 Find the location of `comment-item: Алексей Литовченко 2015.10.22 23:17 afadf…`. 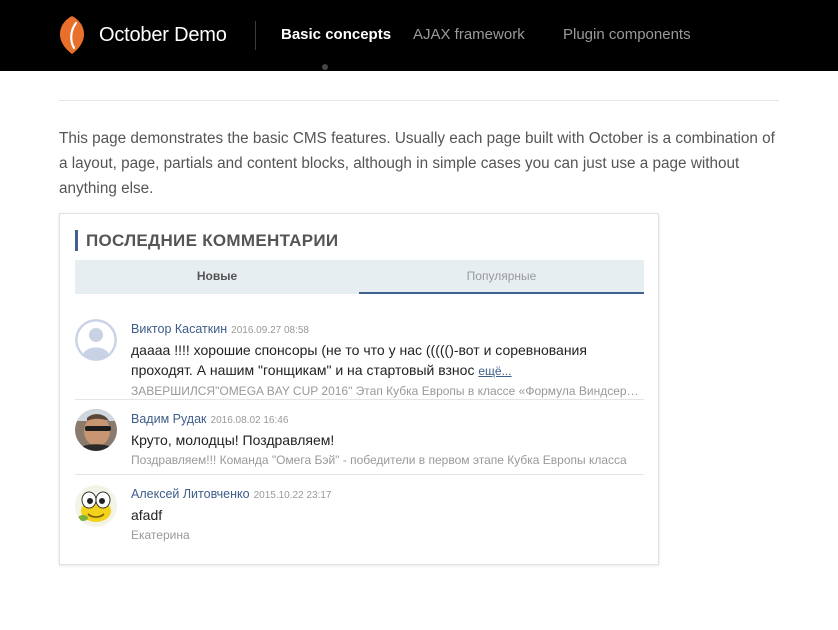

comment-item: Алексей Литовченко 2015.10.22 23:17 afadf… is located at coordinates (359, 513).